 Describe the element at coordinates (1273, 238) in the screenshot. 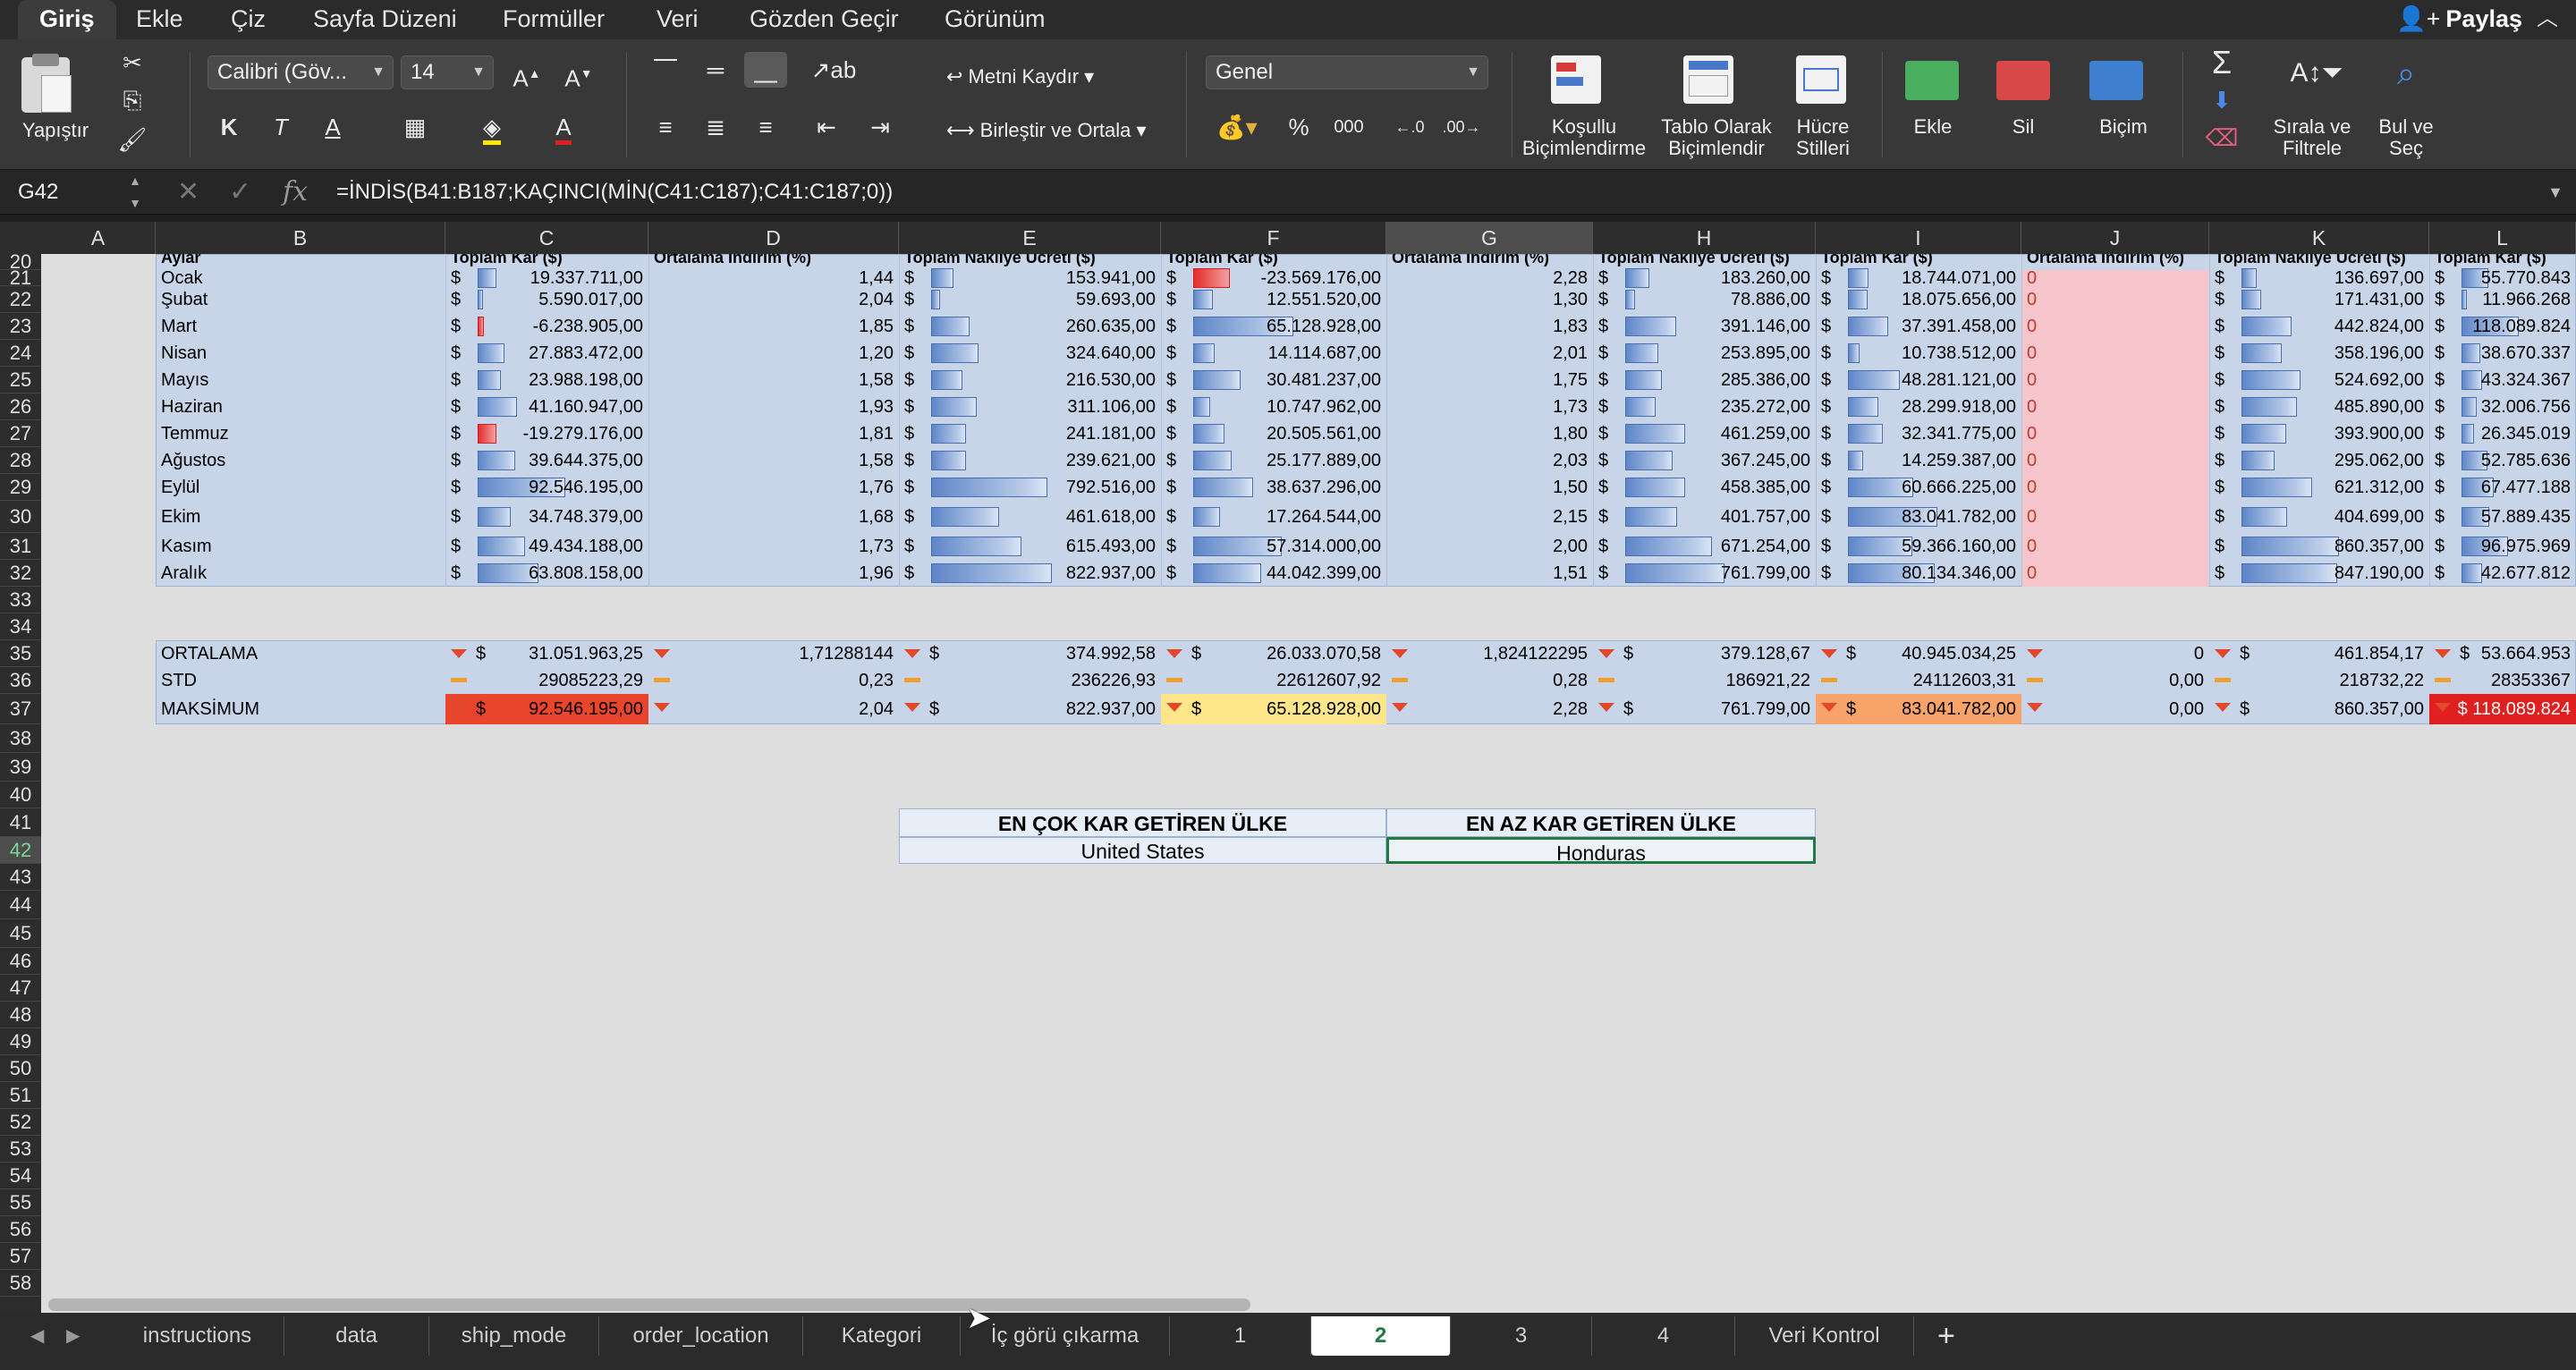

I see `column-header-f: F` at that location.